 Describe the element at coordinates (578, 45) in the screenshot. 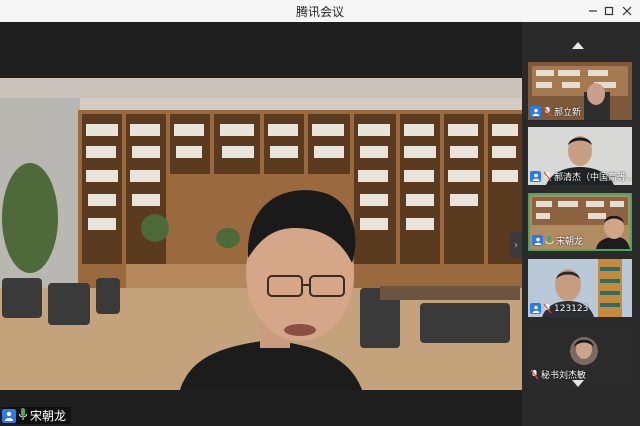

I see `scroll-up-icon` at that location.